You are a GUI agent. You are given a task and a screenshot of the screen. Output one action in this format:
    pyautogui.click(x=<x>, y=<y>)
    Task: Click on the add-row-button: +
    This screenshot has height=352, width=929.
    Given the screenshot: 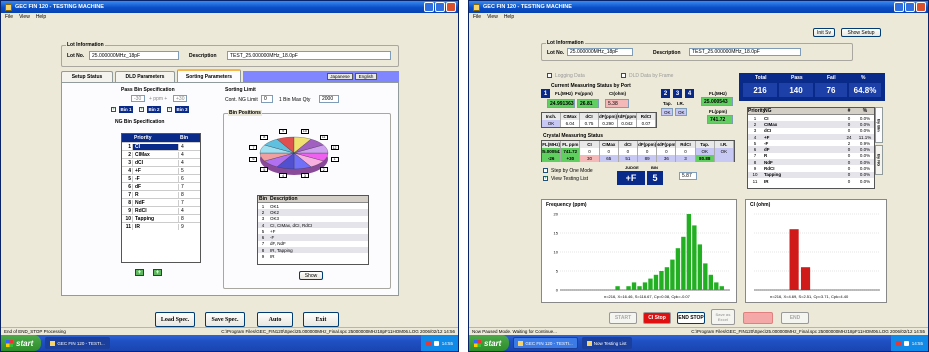 What is the action you would take?
    pyautogui.click(x=139, y=272)
    